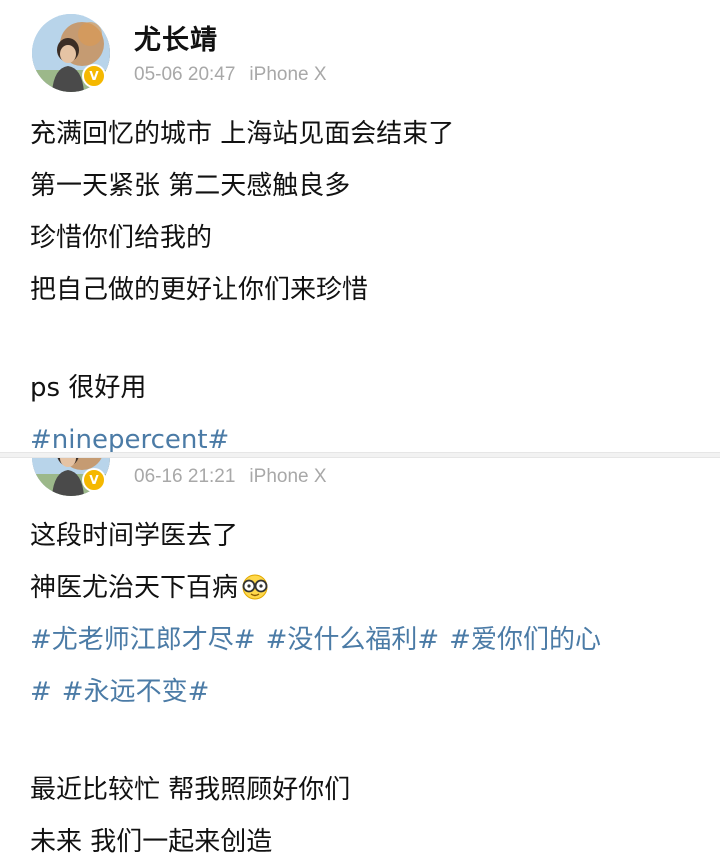  I want to click on post-text-line: ps 很好用, so click(88, 388).